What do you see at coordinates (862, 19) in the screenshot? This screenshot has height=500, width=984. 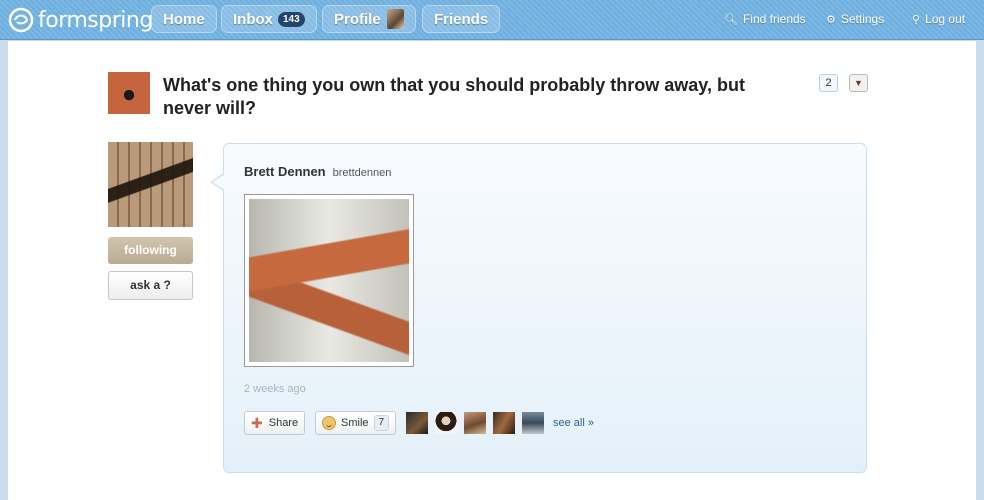 I see `settings-label: Settings` at bounding box center [862, 19].